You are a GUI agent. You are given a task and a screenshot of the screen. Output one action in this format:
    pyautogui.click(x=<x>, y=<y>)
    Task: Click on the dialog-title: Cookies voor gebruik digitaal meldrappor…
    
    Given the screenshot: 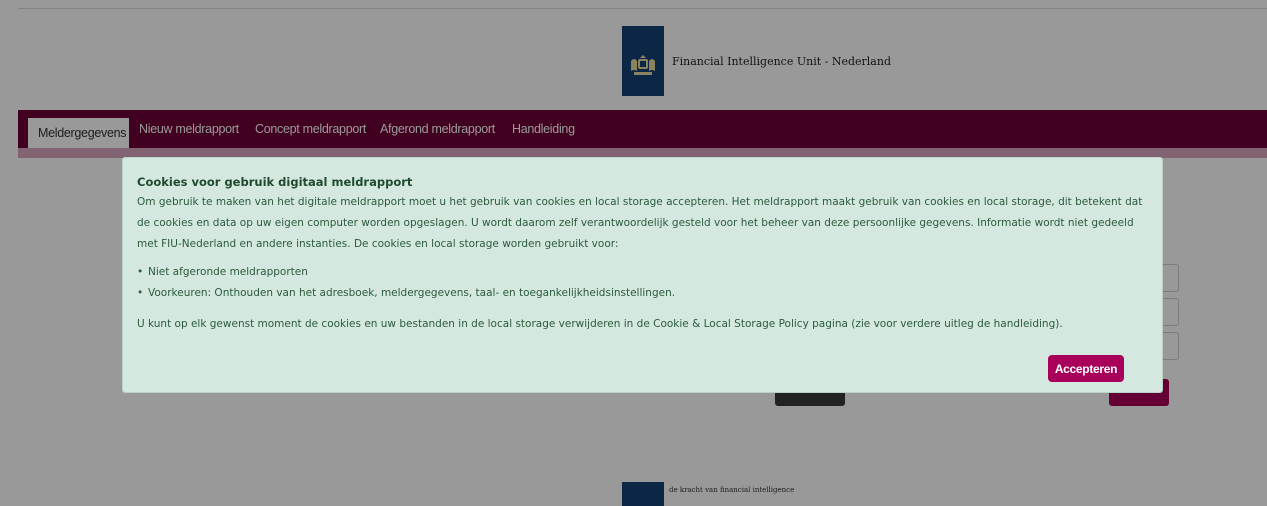 What is the action you would take?
    pyautogui.click(x=275, y=182)
    